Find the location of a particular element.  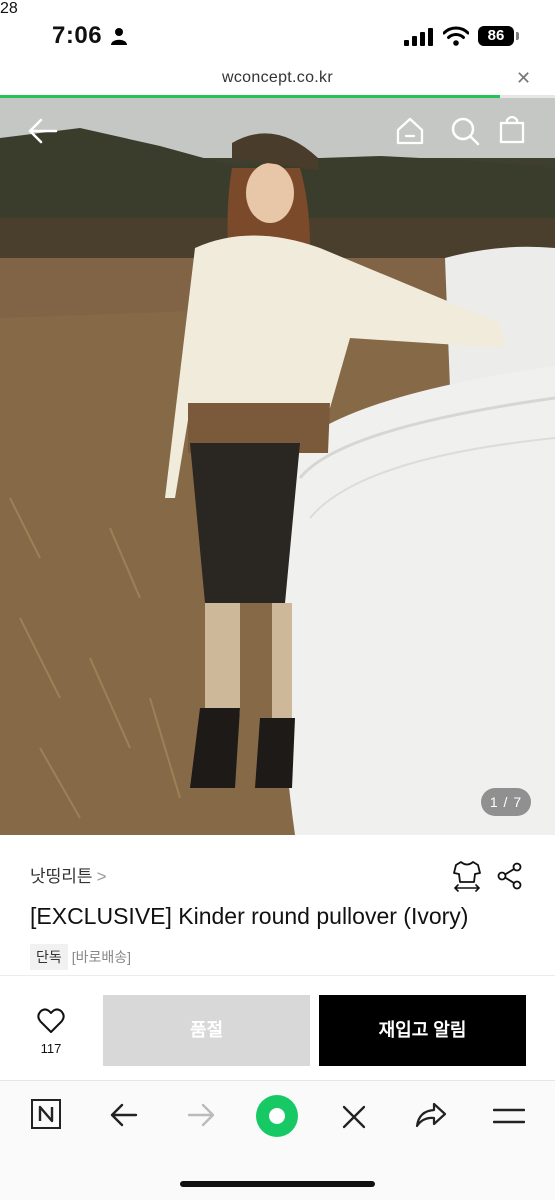

close-icon is located at coordinates (354, 1117).